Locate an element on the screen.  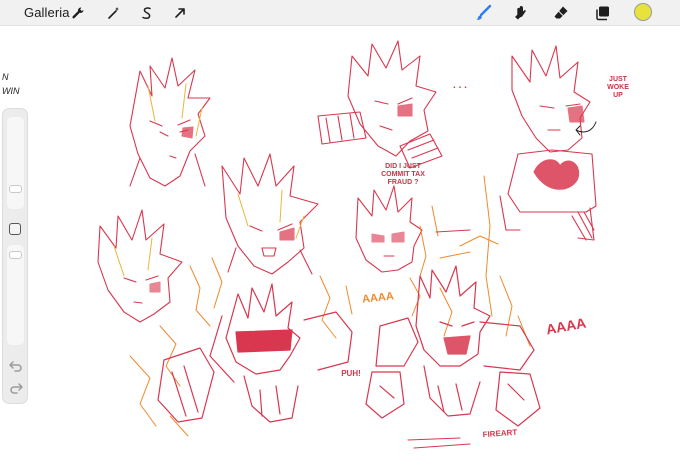
side-toolbar is located at coordinates (15, 256).